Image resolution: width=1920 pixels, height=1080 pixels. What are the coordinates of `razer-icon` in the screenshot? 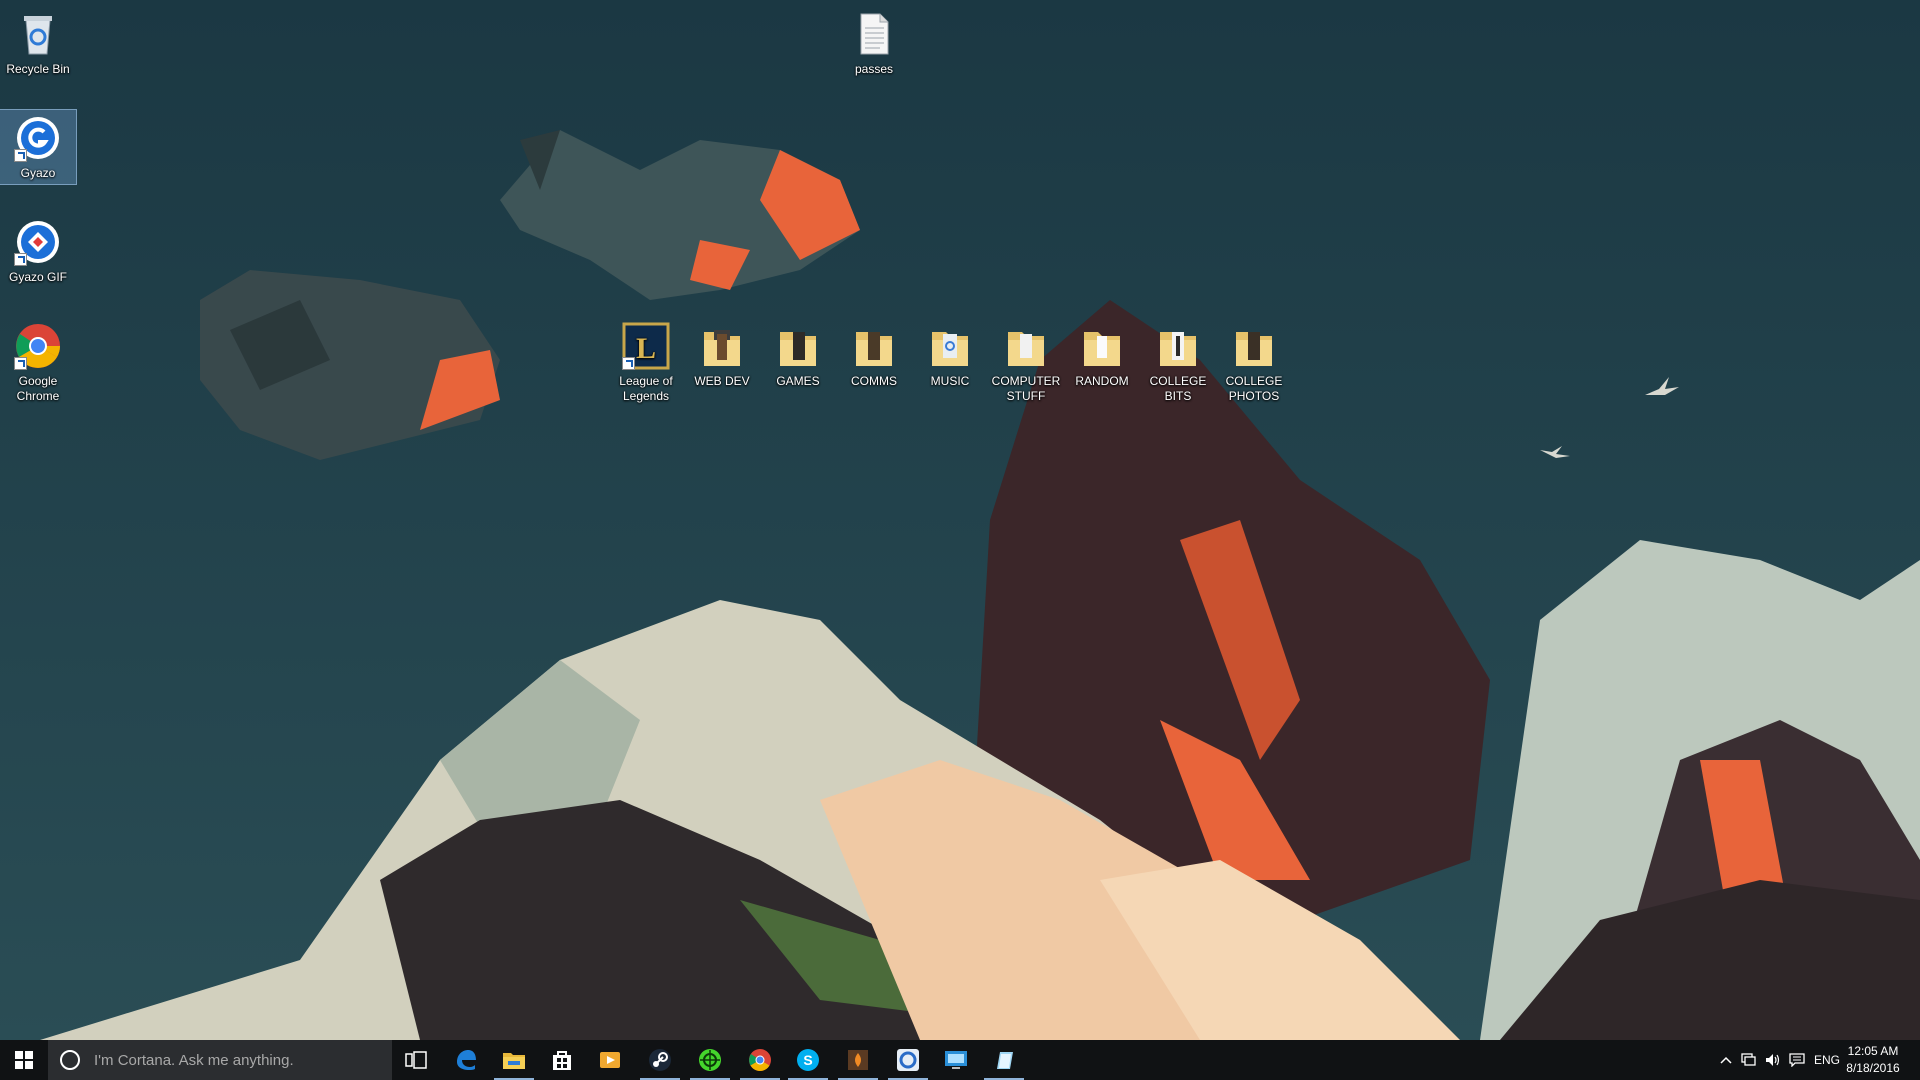 It's located at (710, 1060).